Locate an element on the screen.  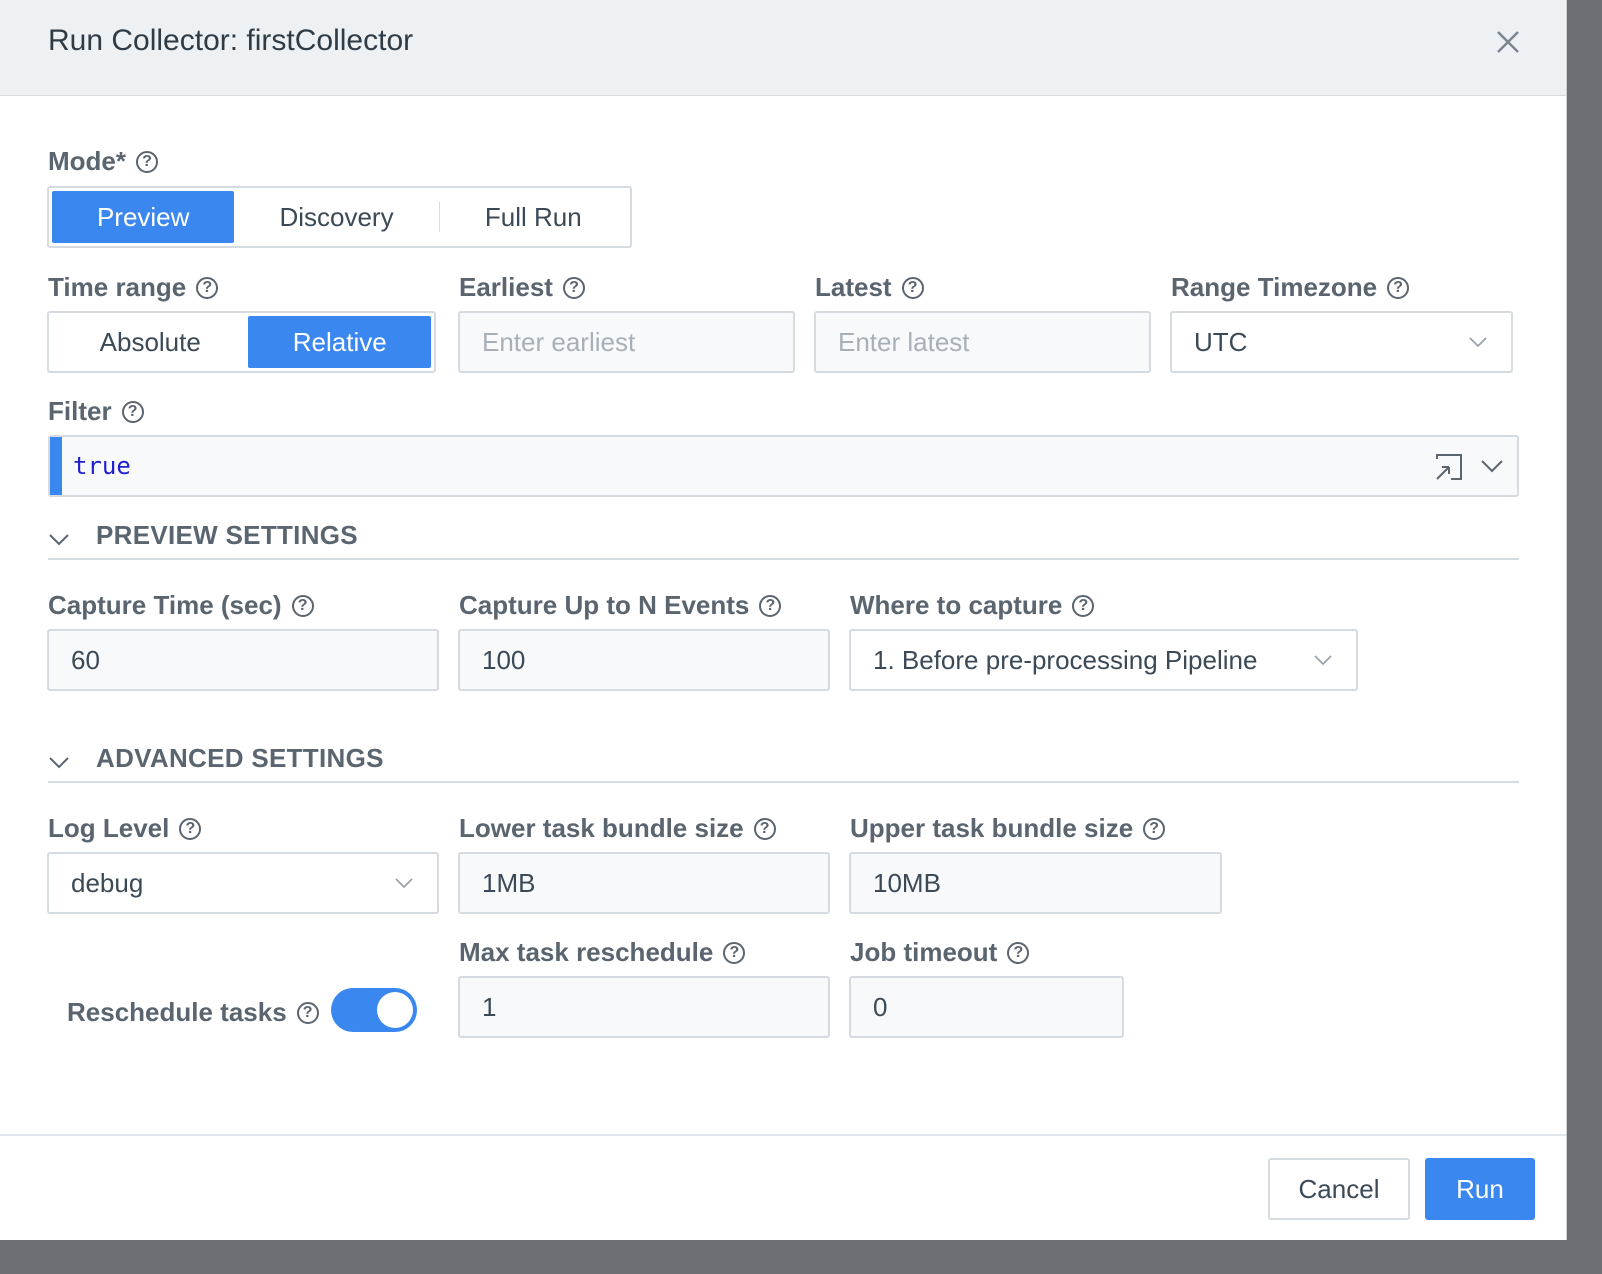
lower-bundle-label: Lower task bundle size ? is located at coordinates (617, 828).